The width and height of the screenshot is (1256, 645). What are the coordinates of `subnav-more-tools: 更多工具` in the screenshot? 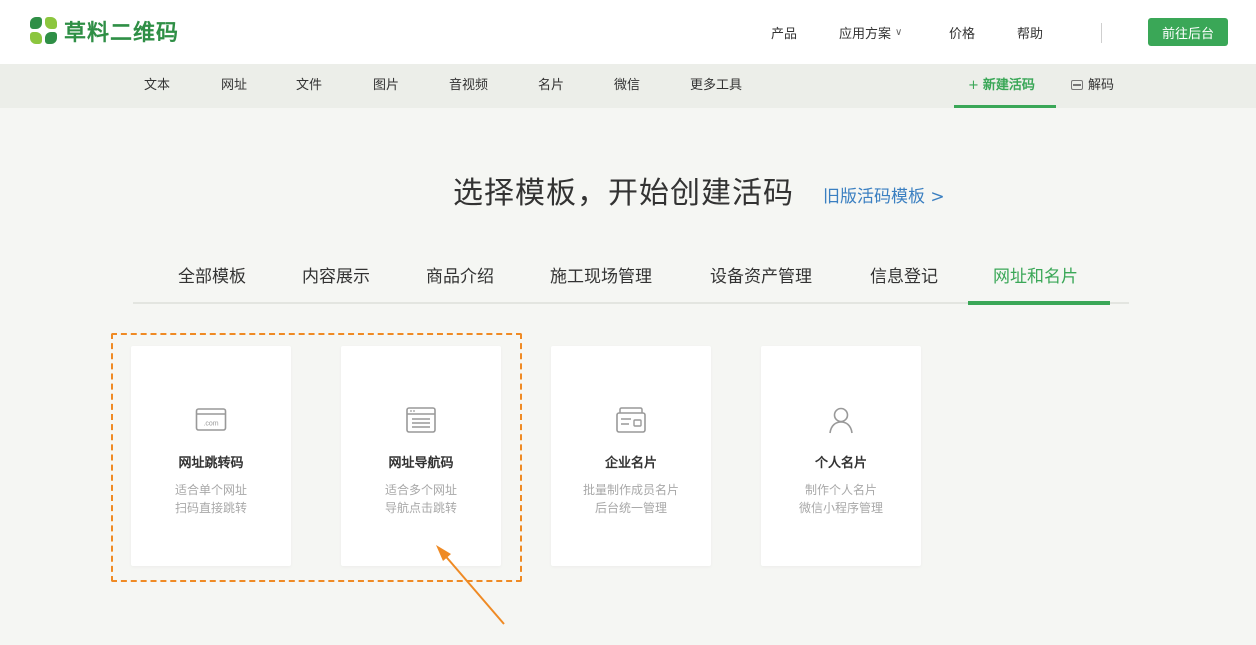 It's located at (716, 86).